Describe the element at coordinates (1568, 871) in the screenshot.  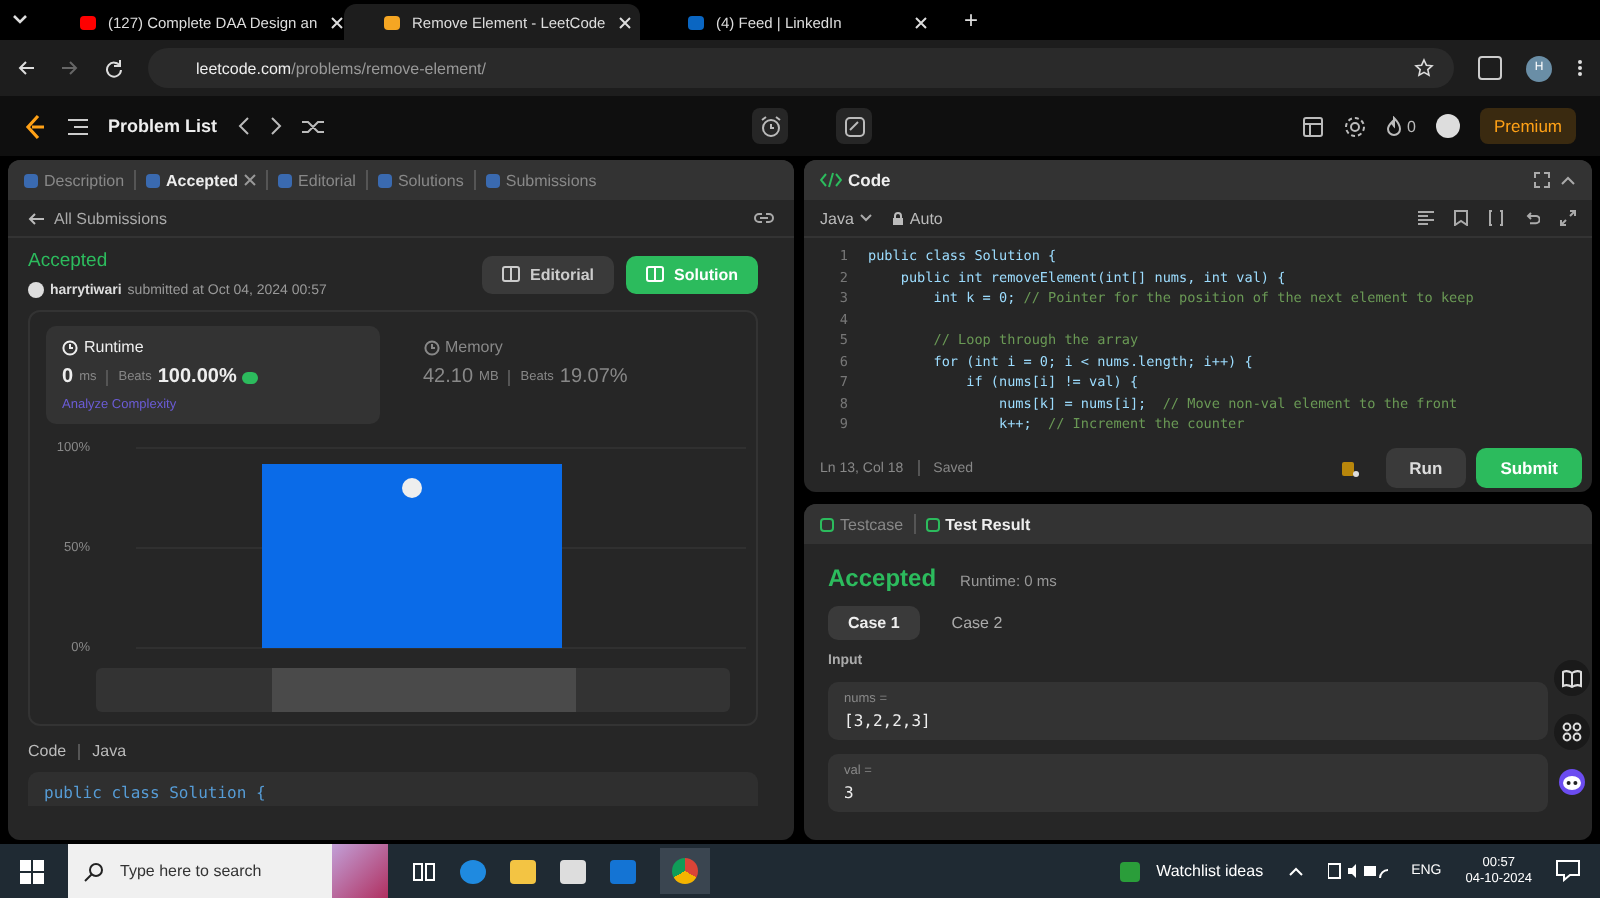
I see `notification-icon` at that location.